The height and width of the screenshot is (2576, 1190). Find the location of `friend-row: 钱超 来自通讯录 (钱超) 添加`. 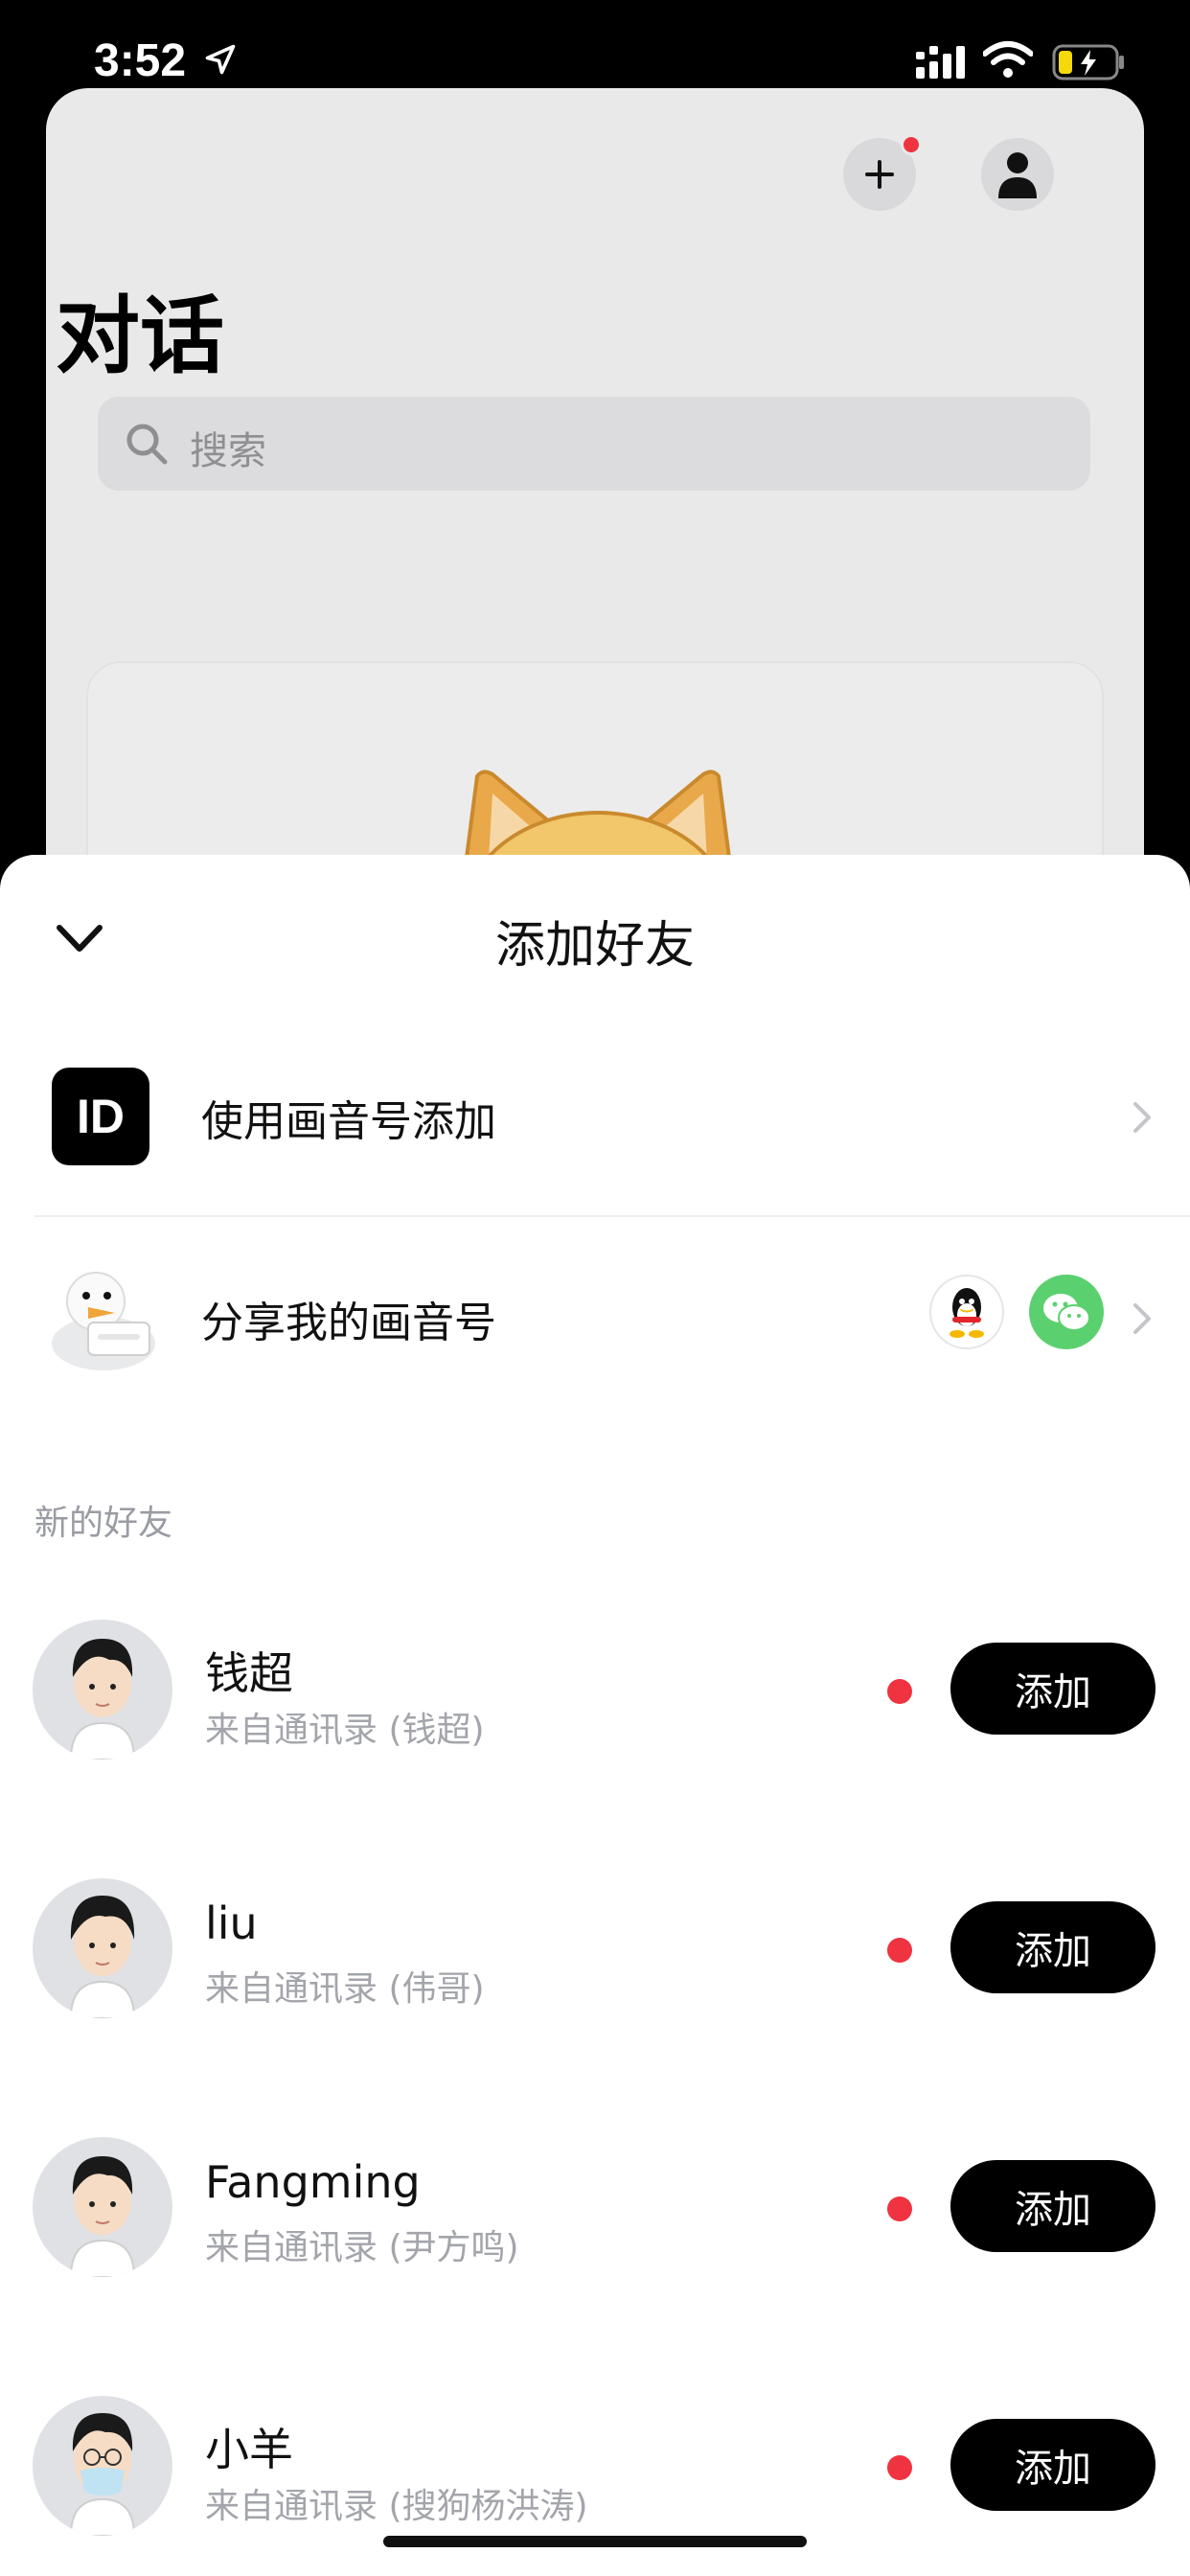

friend-row: 钱超 来自通讯录 (钱超) 添加 is located at coordinates (595, 1706).